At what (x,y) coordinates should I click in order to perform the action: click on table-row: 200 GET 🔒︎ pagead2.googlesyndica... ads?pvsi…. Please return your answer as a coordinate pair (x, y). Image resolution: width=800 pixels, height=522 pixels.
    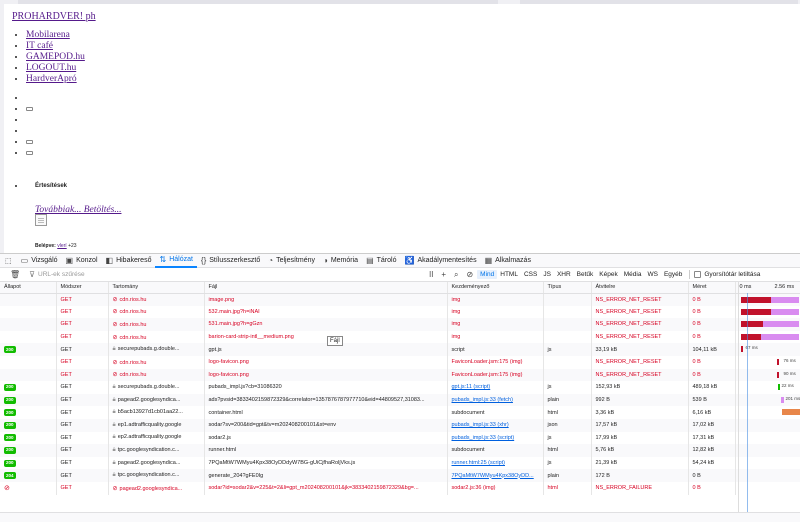
    Looking at the image, I should click on (400, 400).